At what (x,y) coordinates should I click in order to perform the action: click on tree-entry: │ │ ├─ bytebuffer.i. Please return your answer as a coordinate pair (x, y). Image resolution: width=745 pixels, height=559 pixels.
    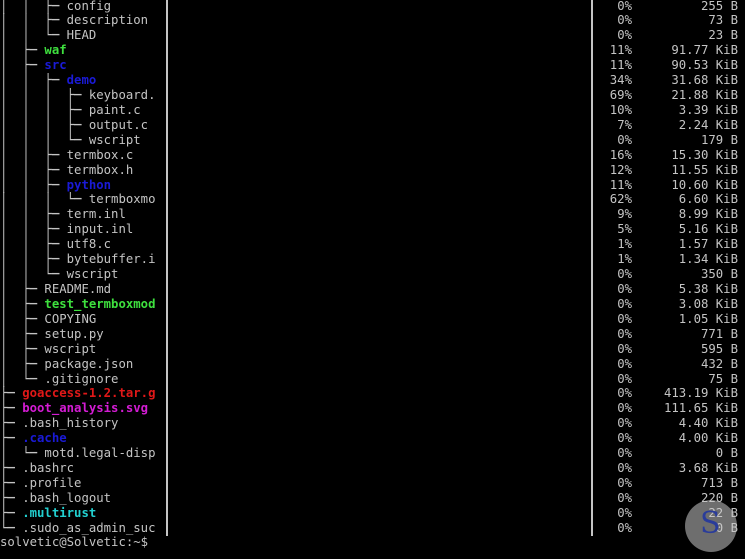
    Looking at the image, I should click on (82, 259).